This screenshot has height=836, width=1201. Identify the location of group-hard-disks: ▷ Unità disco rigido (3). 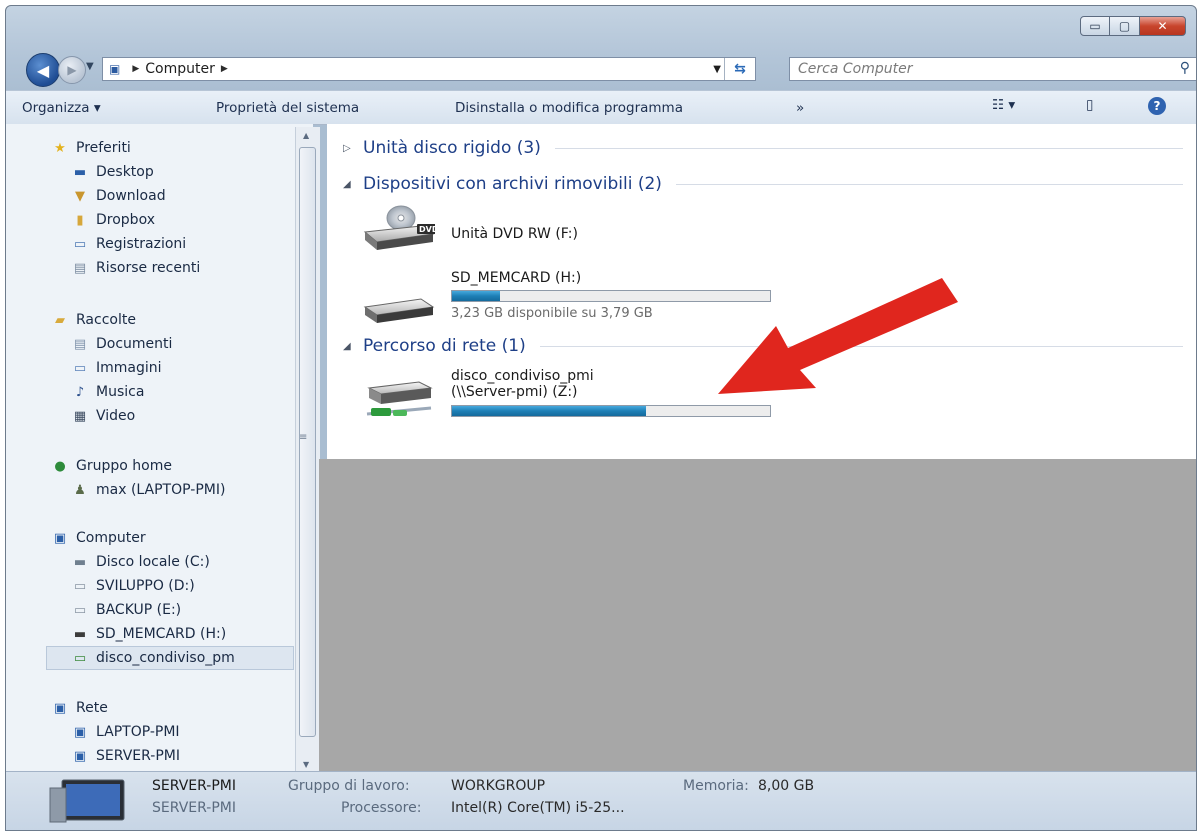
(763, 148).